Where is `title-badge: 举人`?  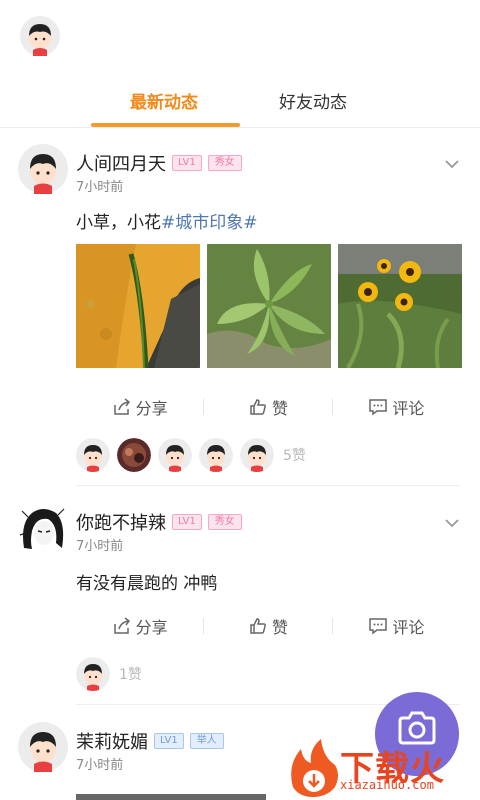
title-badge: 举人 is located at coordinates (206, 741).